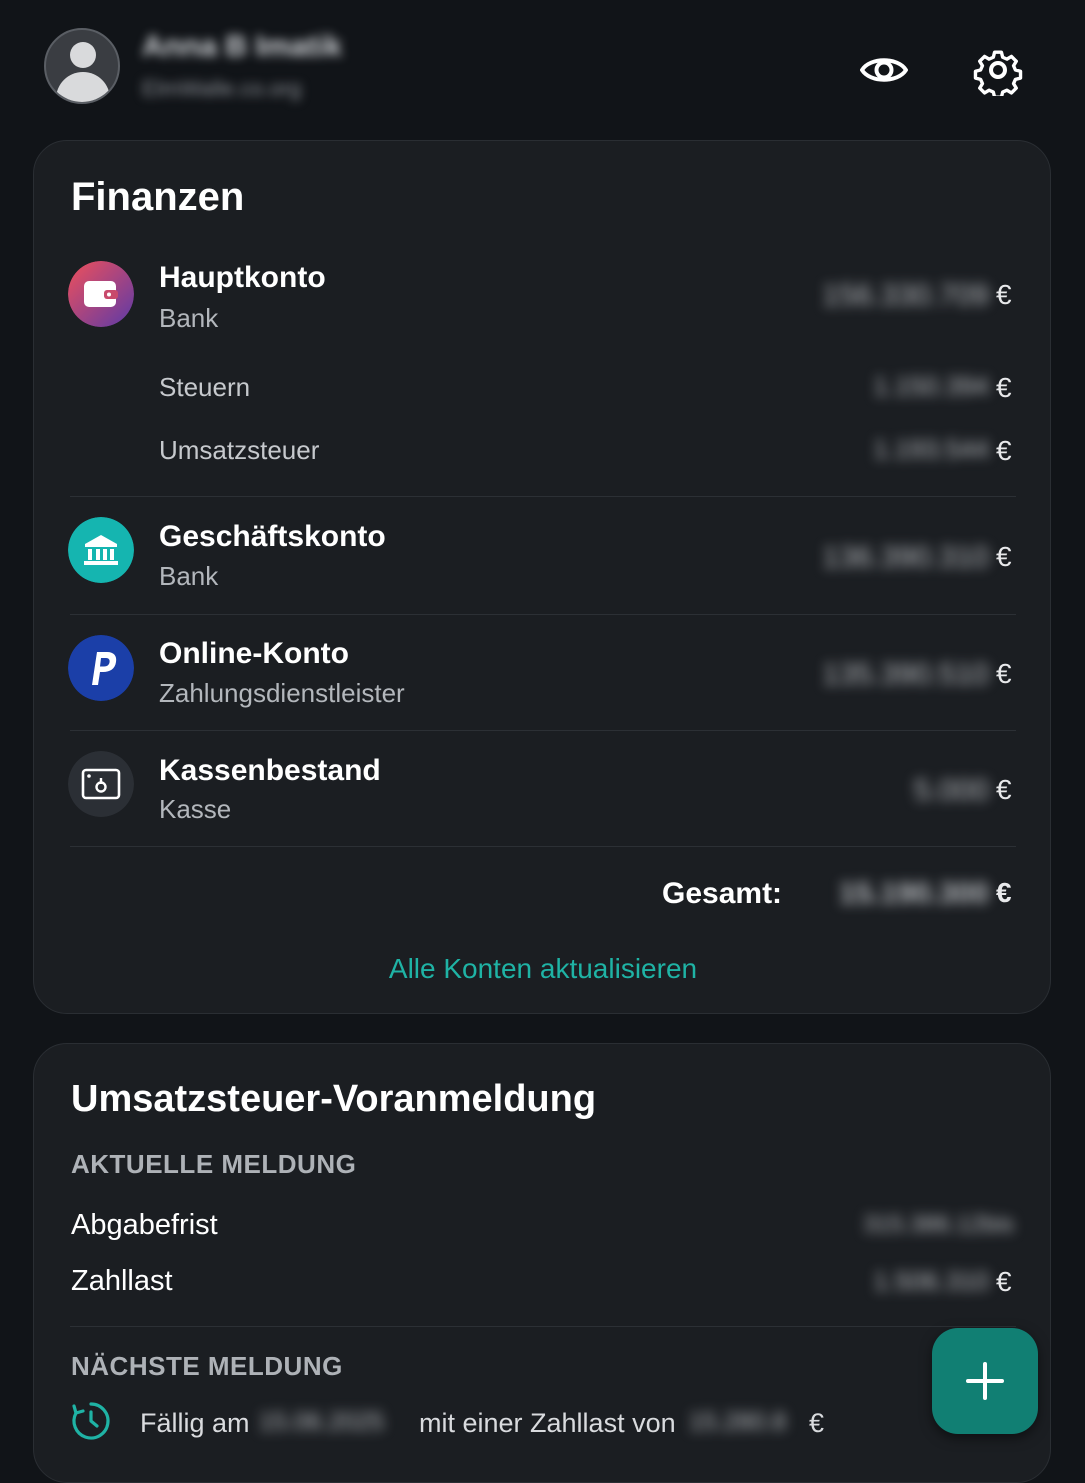 The image size is (1085, 1483). What do you see at coordinates (122, 1281) in the screenshot?
I see `payable-label: Zahllast` at bounding box center [122, 1281].